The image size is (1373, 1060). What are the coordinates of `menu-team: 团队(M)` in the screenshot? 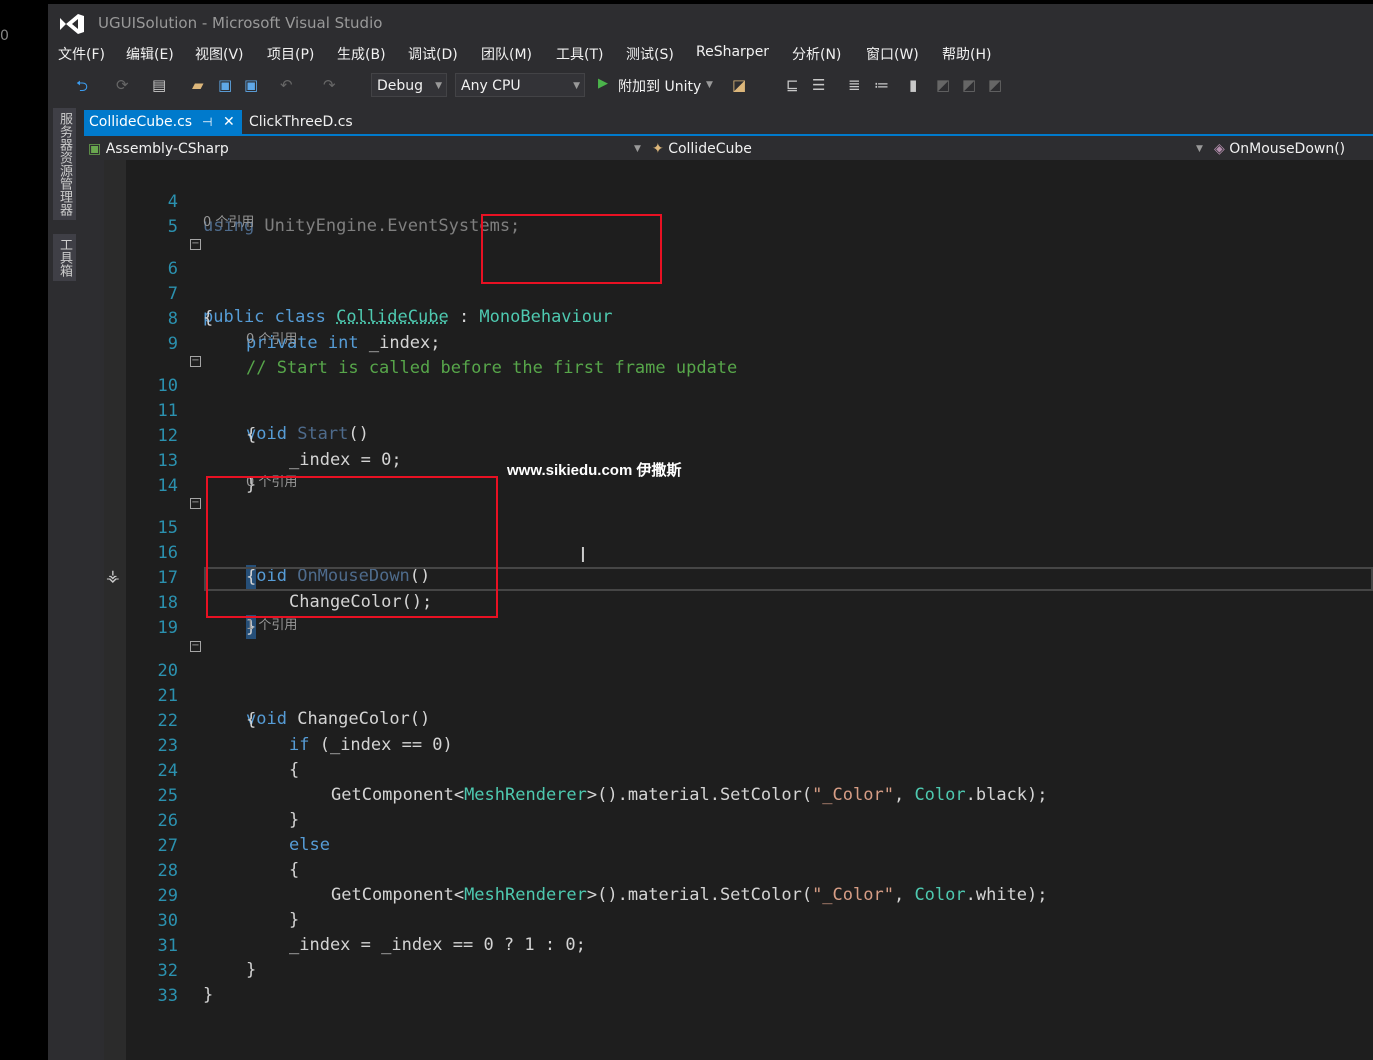 It's located at (506, 54).